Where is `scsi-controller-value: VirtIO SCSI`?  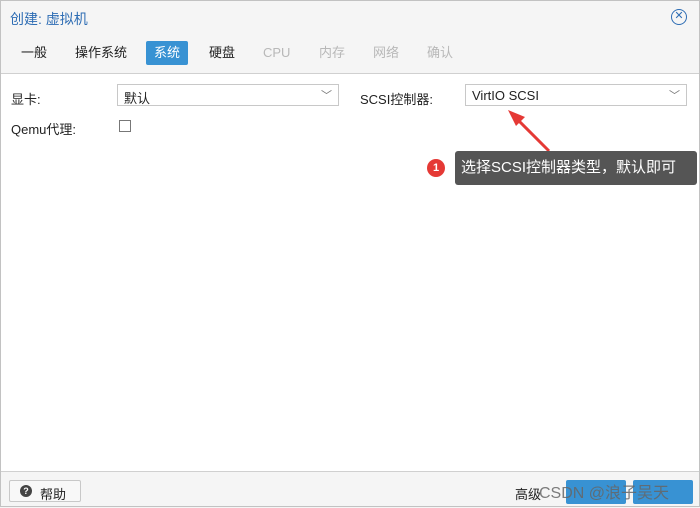
scsi-controller-value: VirtIO SCSI is located at coordinates (505, 95).